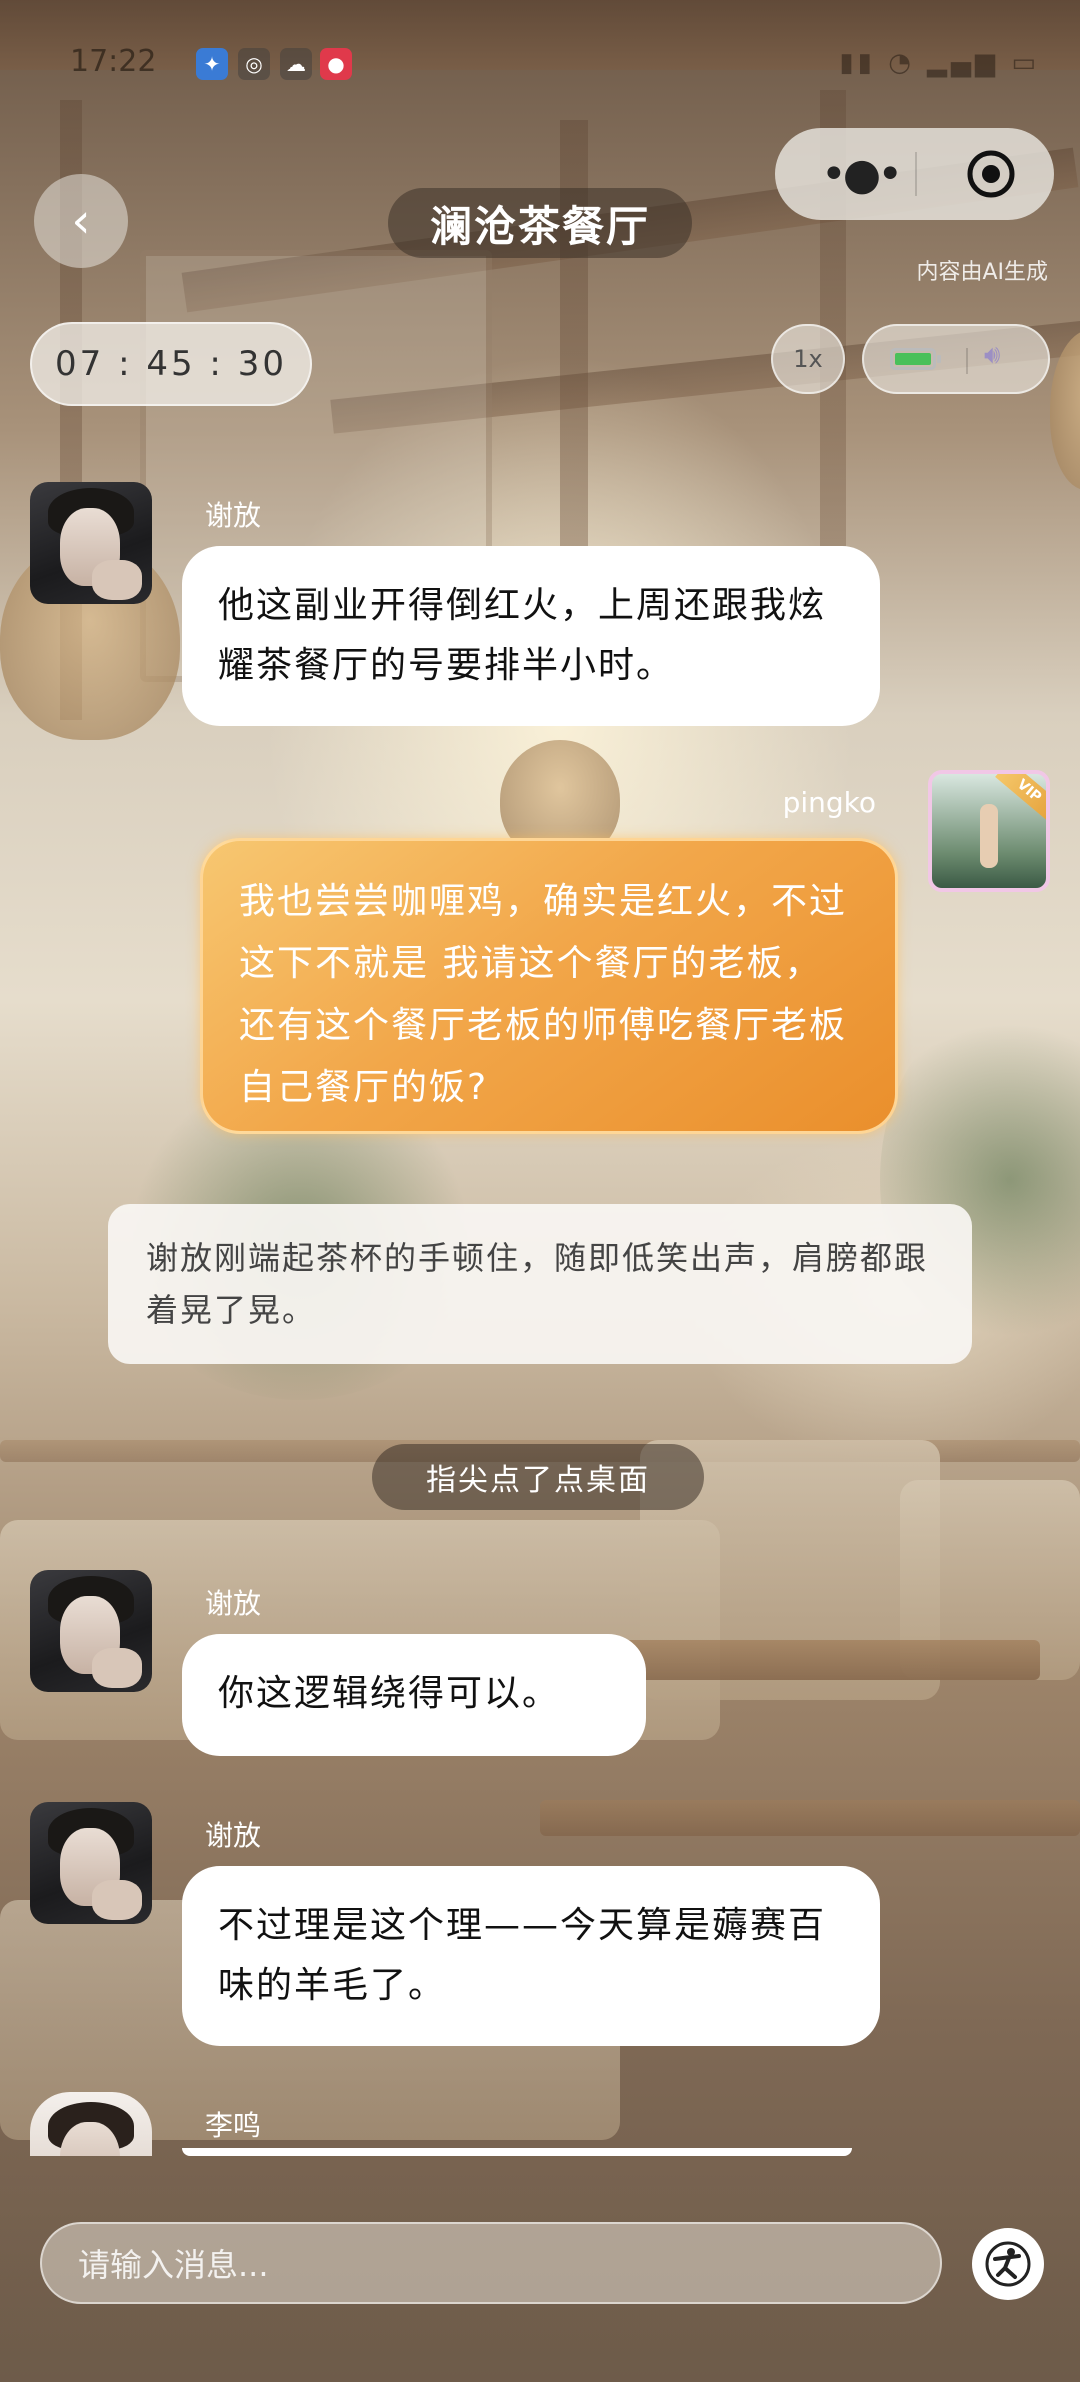  What do you see at coordinates (113, 61) in the screenshot?
I see `status-time: 17:22` at bounding box center [113, 61].